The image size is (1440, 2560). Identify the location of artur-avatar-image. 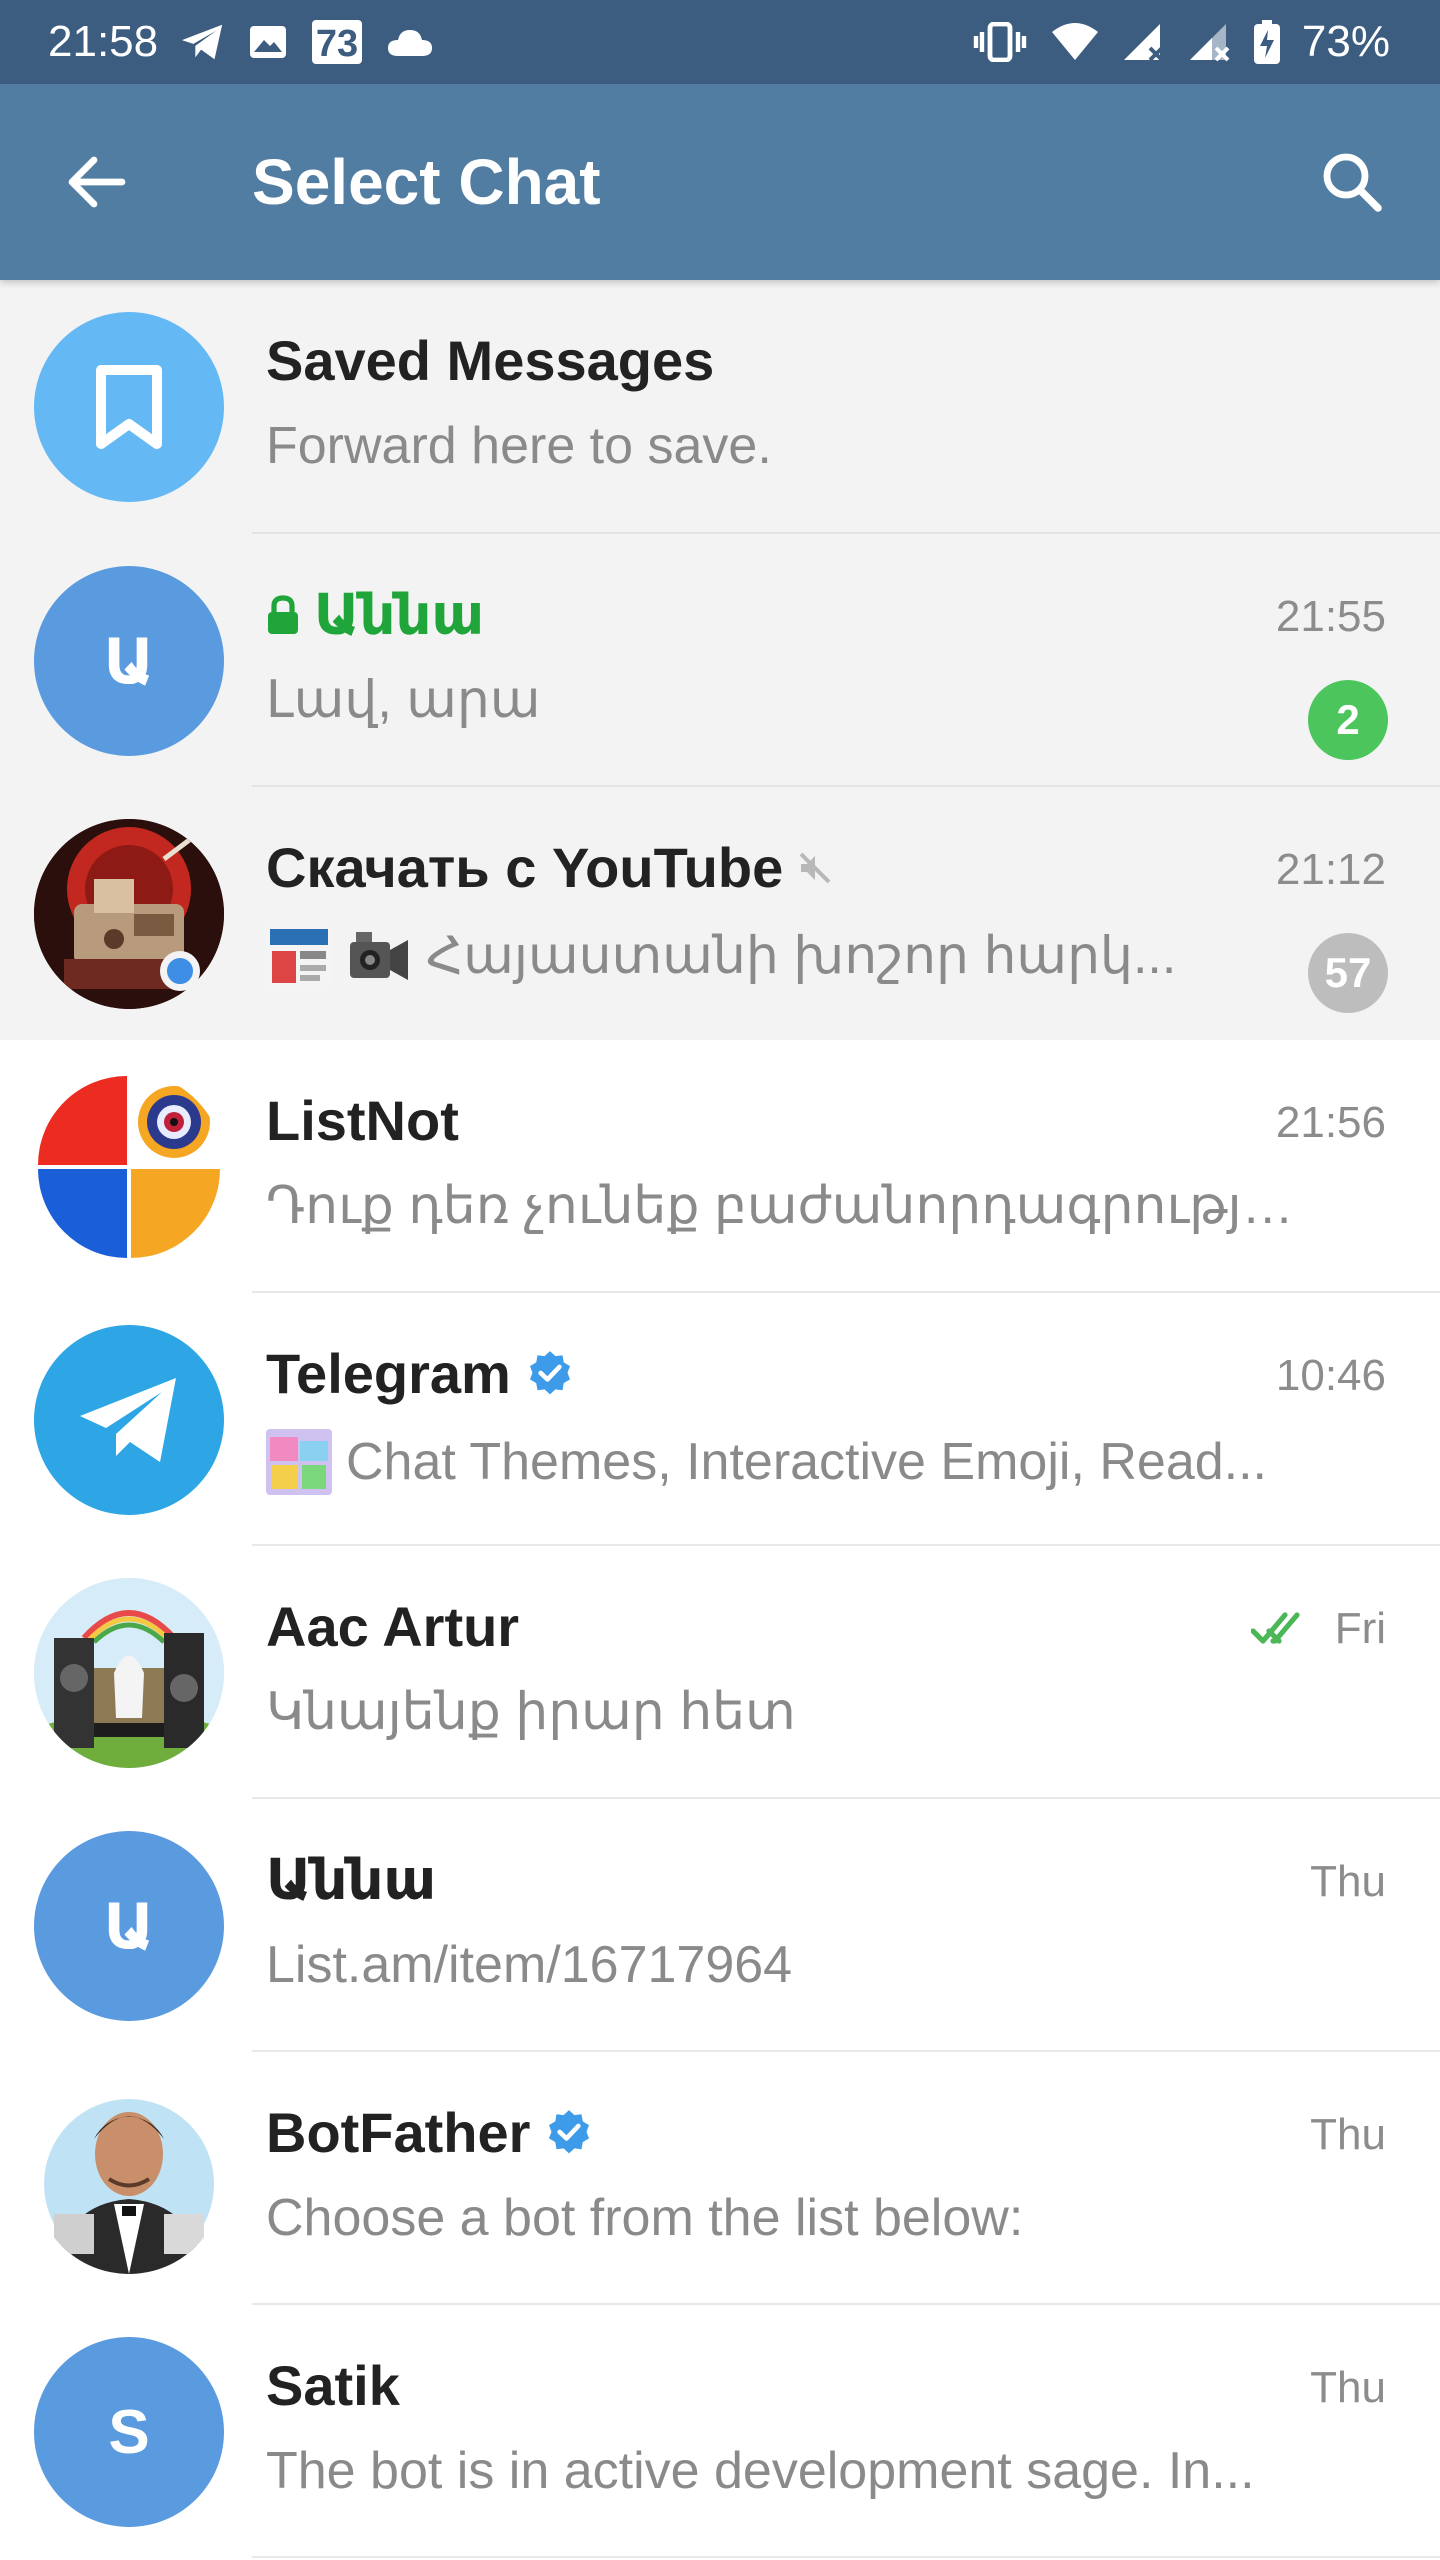
(129, 1673).